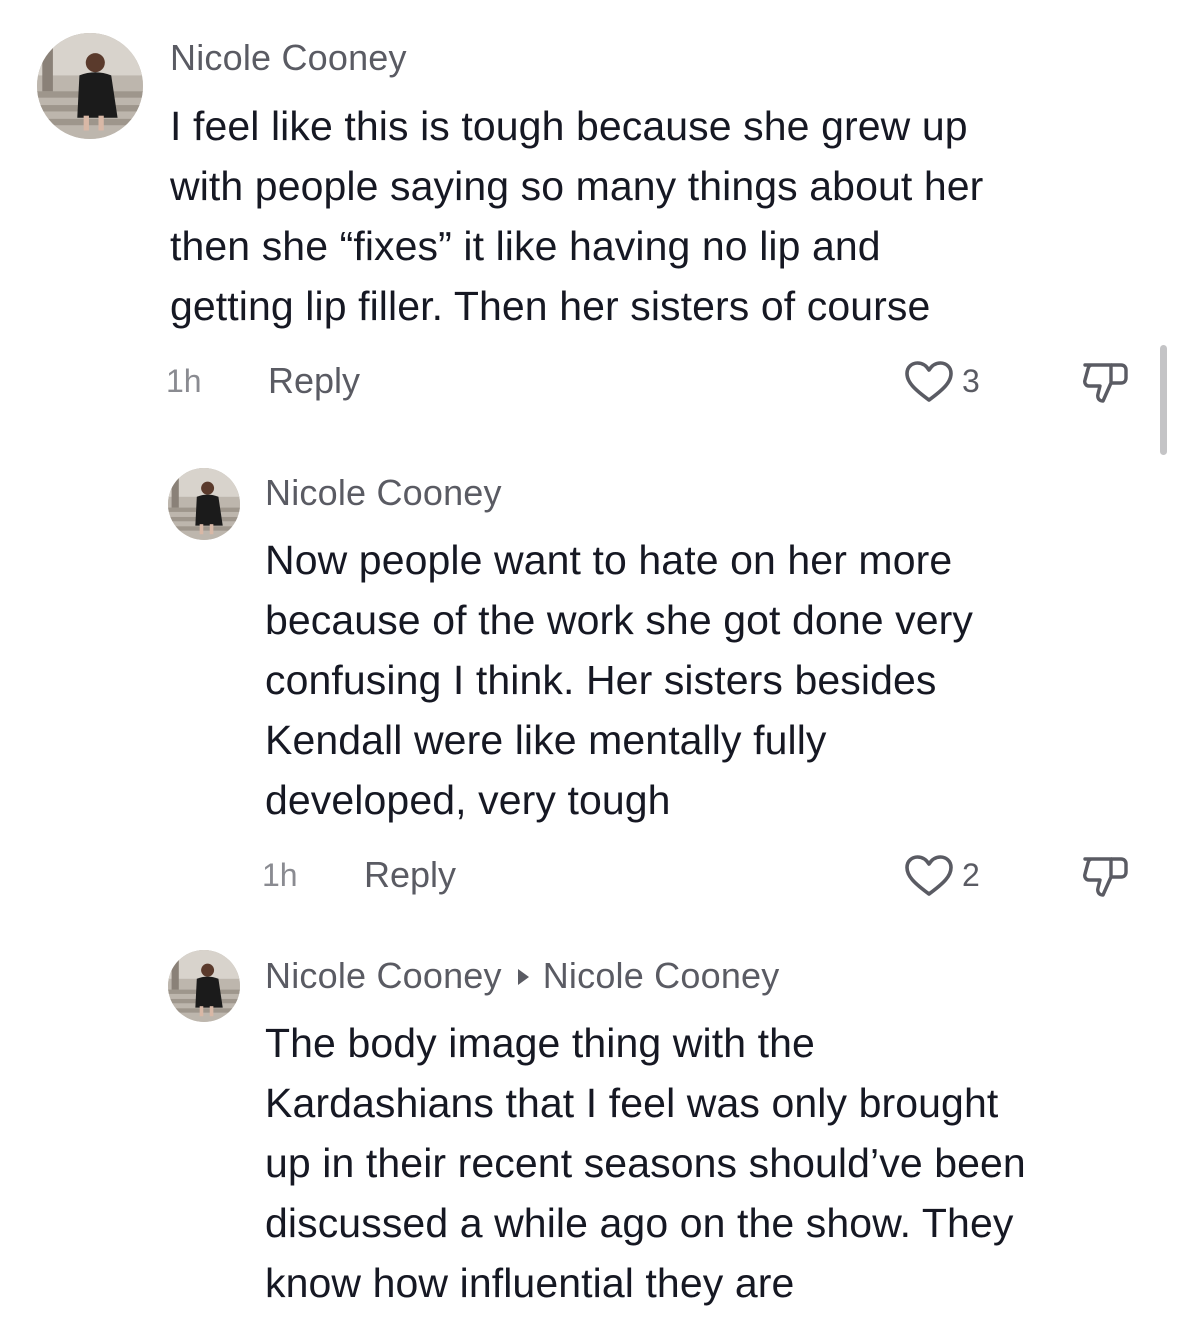 The image size is (1179, 1325). I want to click on like-count: 3, so click(971, 381).